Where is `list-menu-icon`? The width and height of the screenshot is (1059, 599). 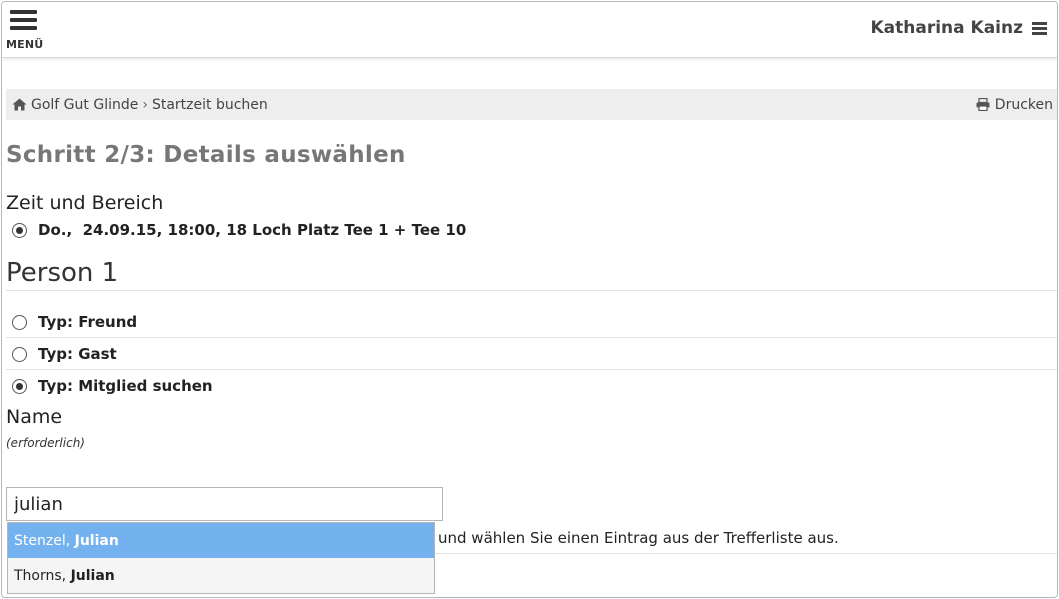
list-menu-icon is located at coordinates (1039, 28).